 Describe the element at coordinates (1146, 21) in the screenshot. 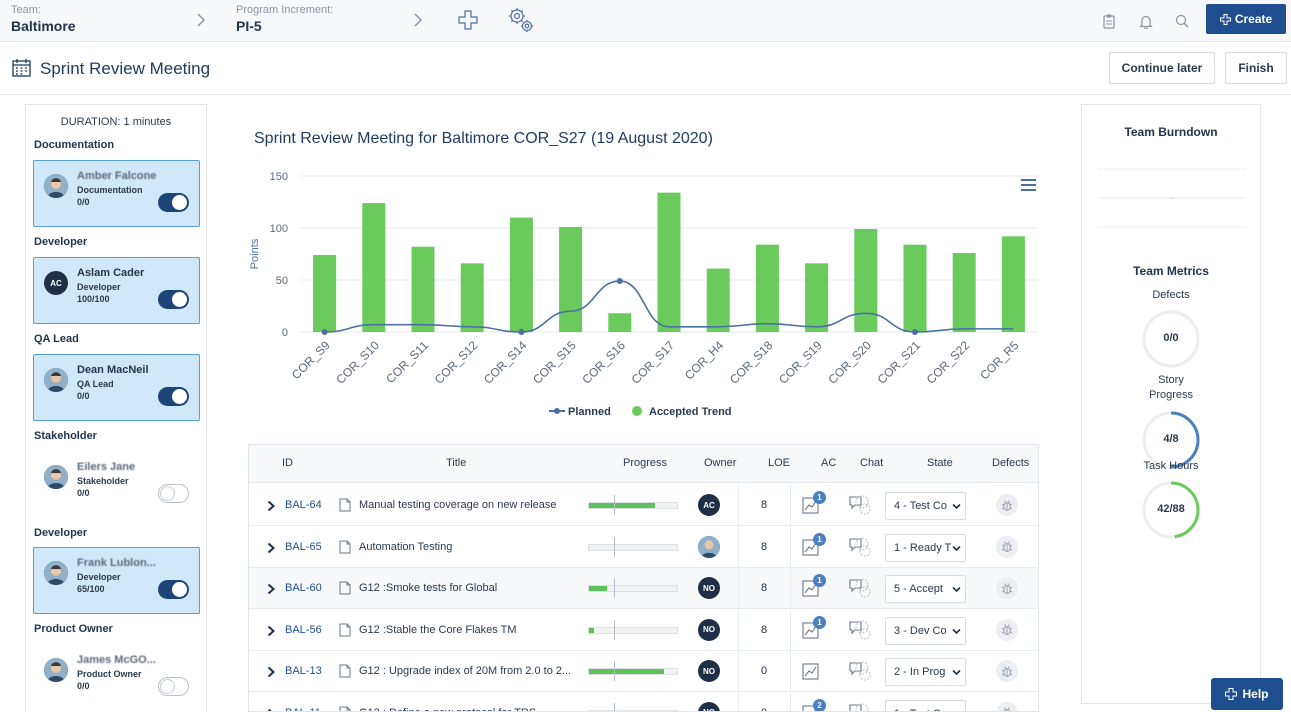

I see `bell-icon` at that location.